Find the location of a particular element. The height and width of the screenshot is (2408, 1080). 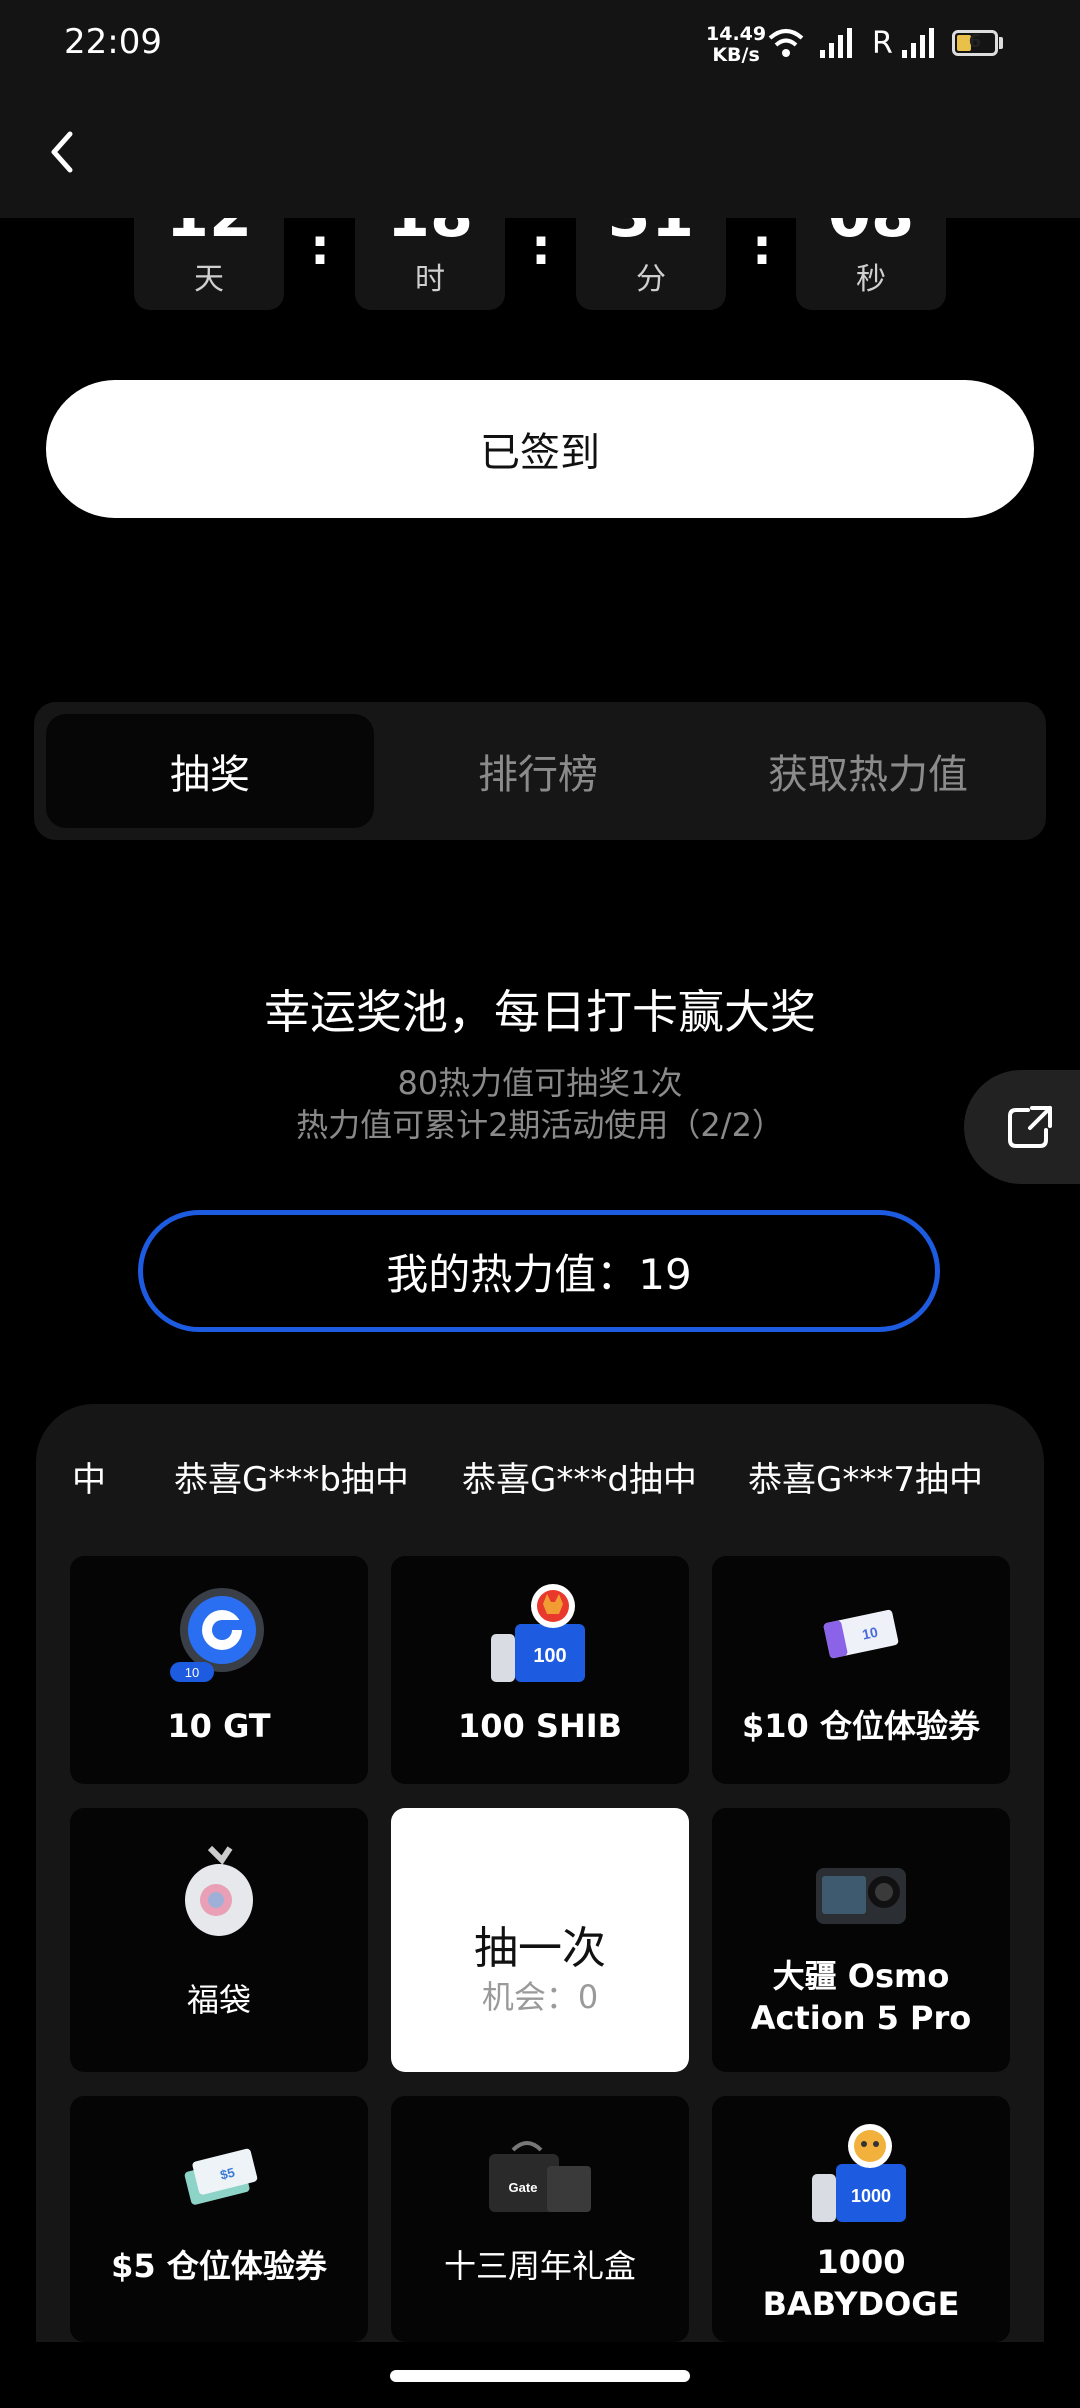

prize-cell-10-voucher: 10 $10 仓位体验券 is located at coordinates (861, 1670).